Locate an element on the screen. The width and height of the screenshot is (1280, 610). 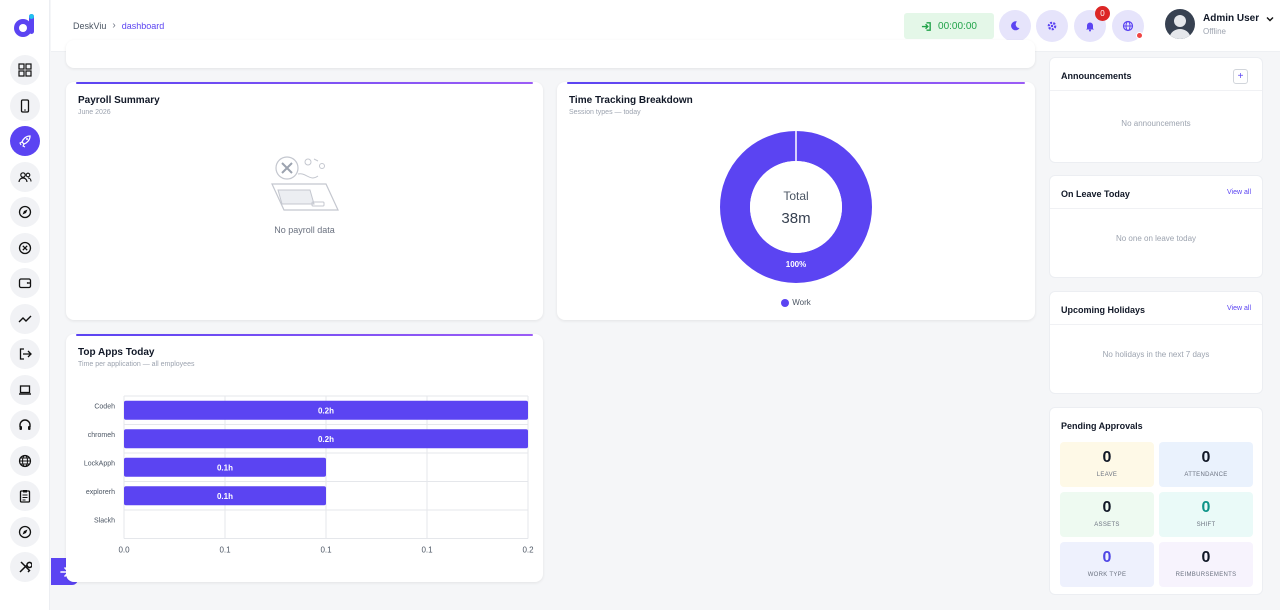
logout-icon is located at coordinates (25, 354).